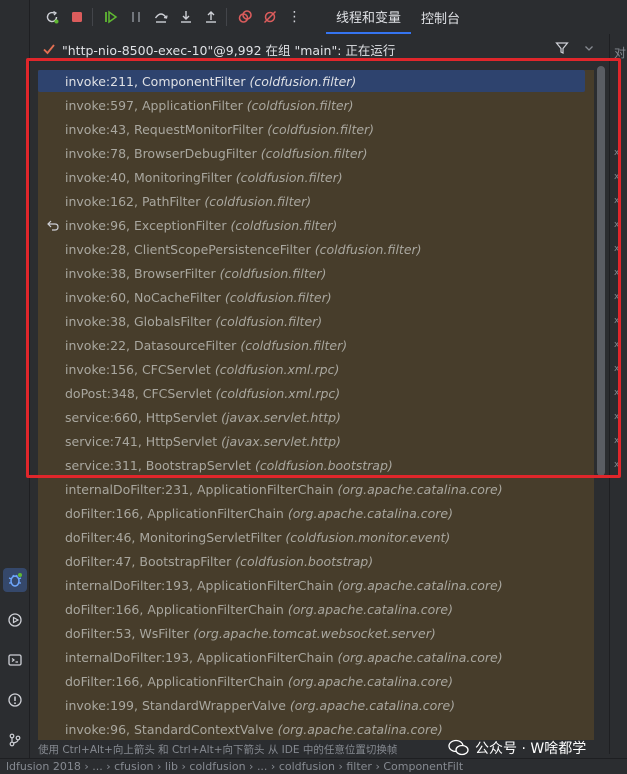 The image size is (627, 774). I want to click on frame-method: invoke:38, GlobalsFilter, so click(138, 321).